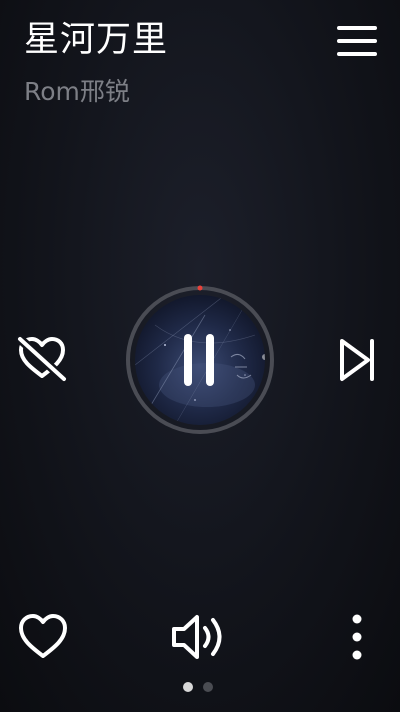 The height and width of the screenshot is (712, 400). Describe the element at coordinates (197, 637) in the screenshot. I see `volume-icon` at that location.